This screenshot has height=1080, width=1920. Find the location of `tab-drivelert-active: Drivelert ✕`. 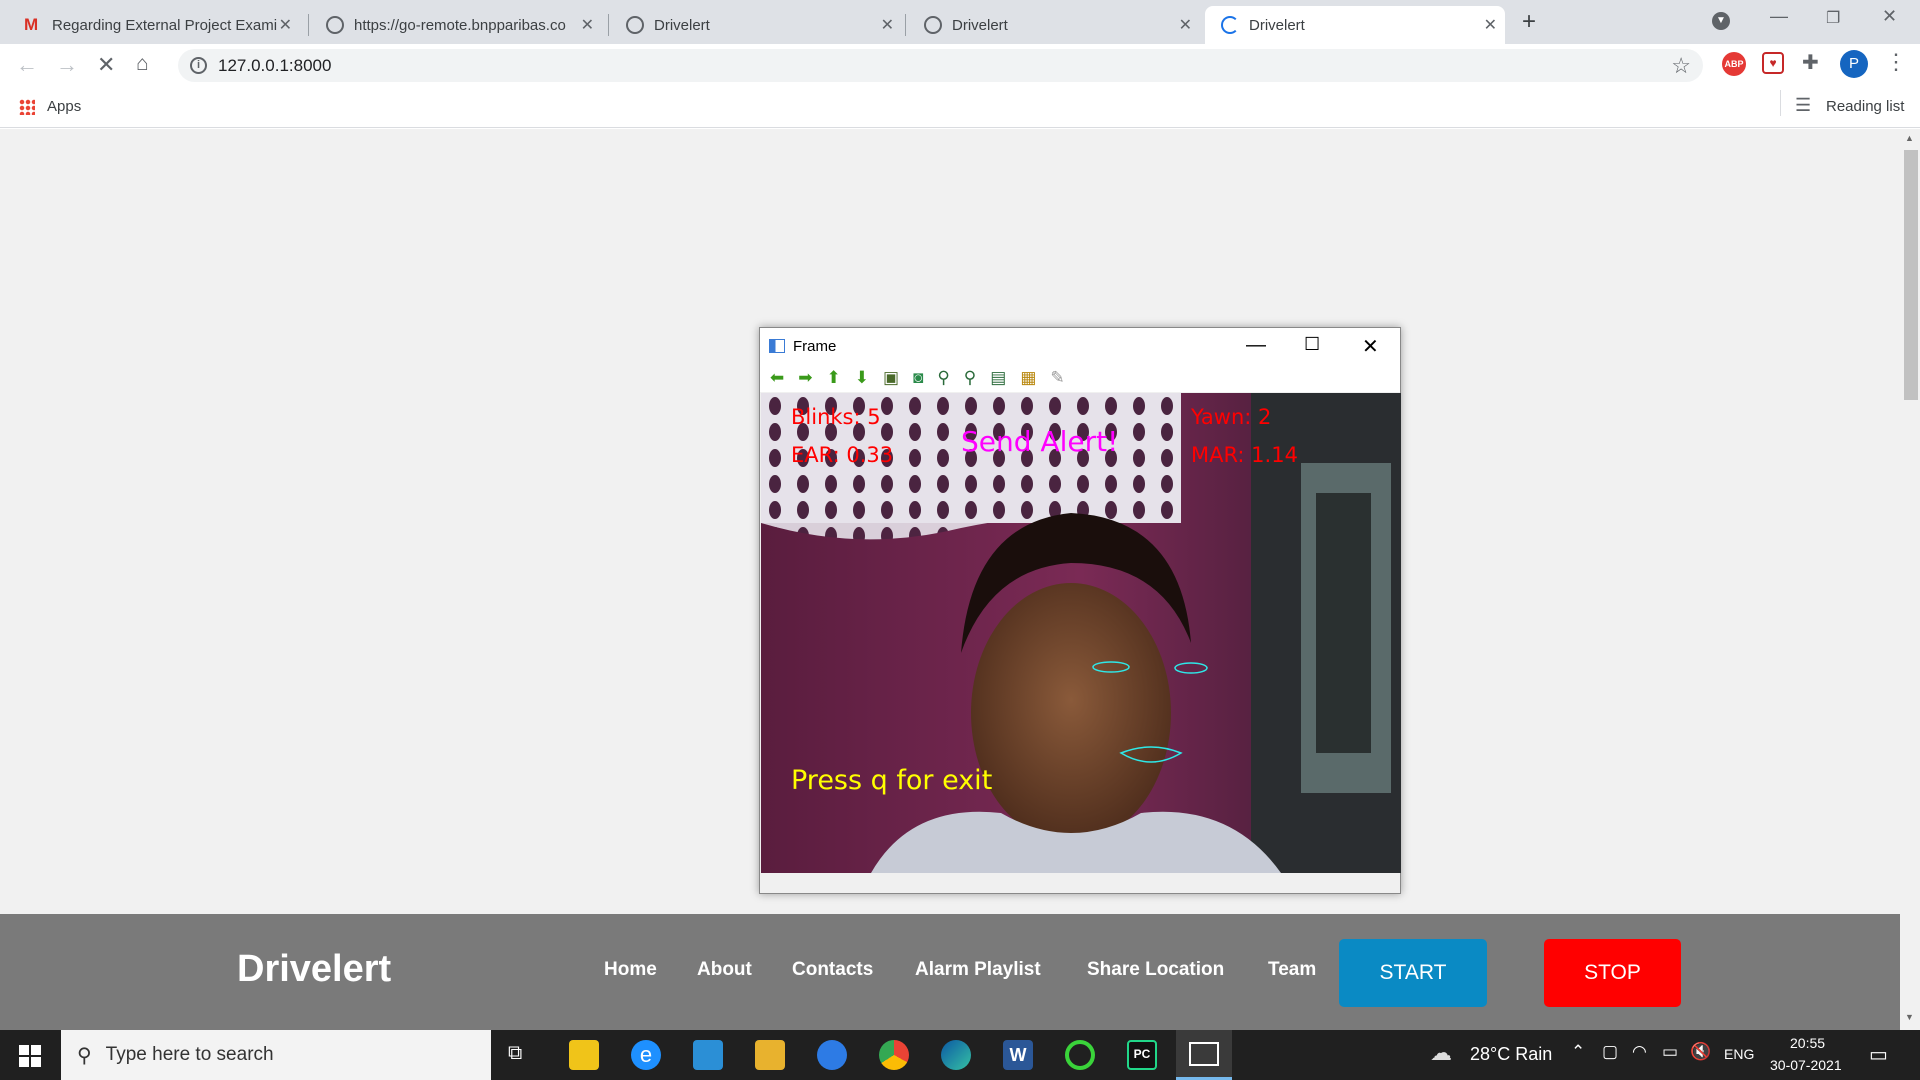

tab-drivelert-active: Drivelert ✕ is located at coordinates (1355, 25).